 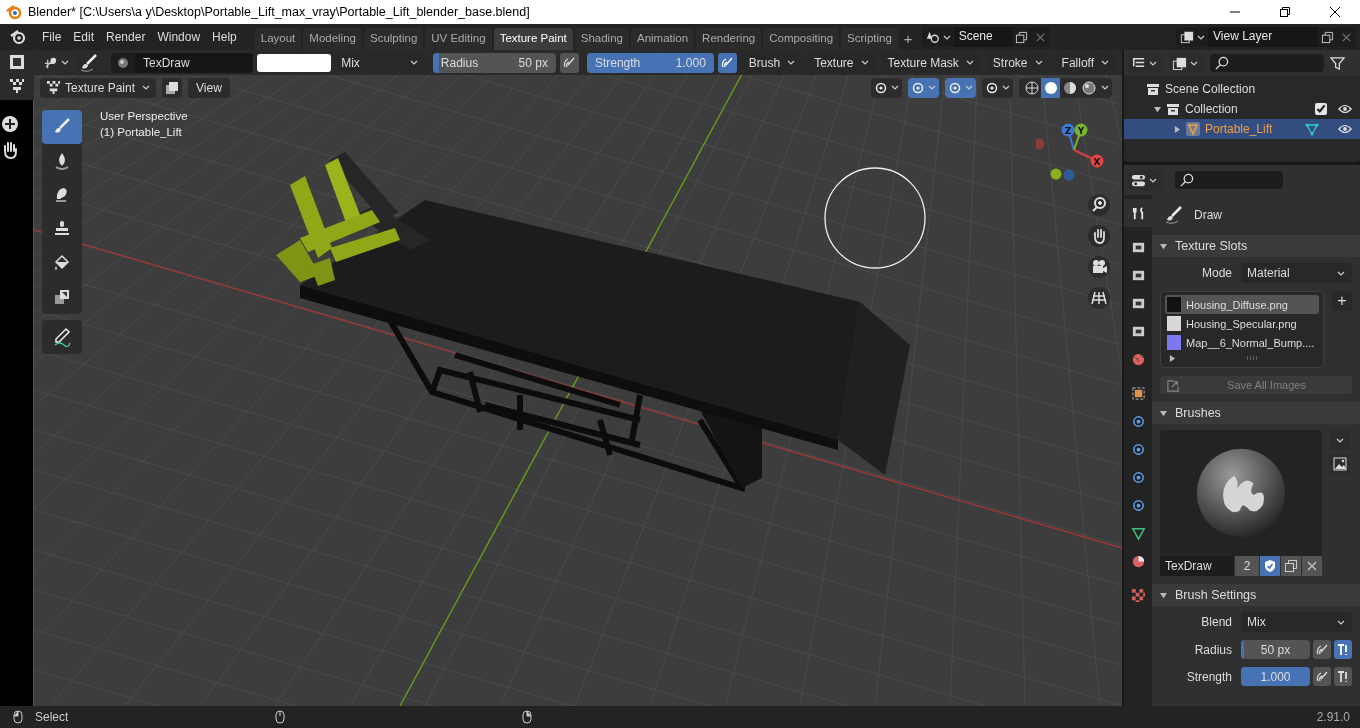 What do you see at coordinates (1256, 595) in the screenshot?
I see `panel-header: Brush Settings` at bounding box center [1256, 595].